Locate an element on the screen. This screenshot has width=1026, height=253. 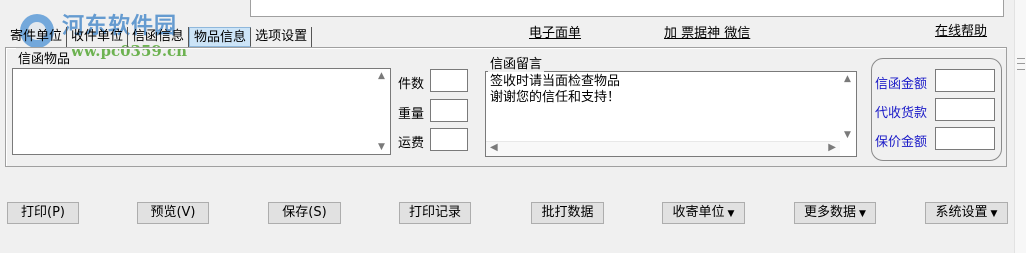
insured-amount-input is located at coordinates (965, 138).